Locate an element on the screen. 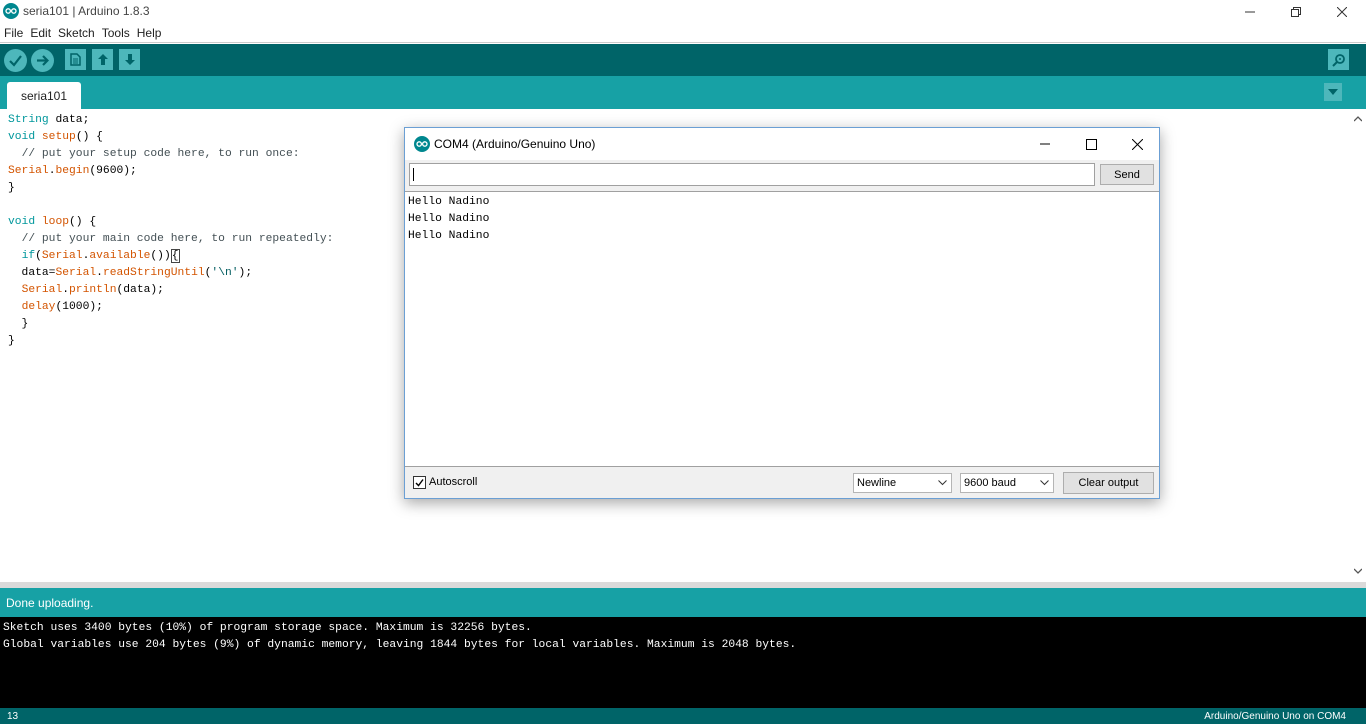 This screenshot has width=1366, height=724. footer-bar: 13 Arduino/Genuino Uno on COM4 is located at coordinates (683, 716).